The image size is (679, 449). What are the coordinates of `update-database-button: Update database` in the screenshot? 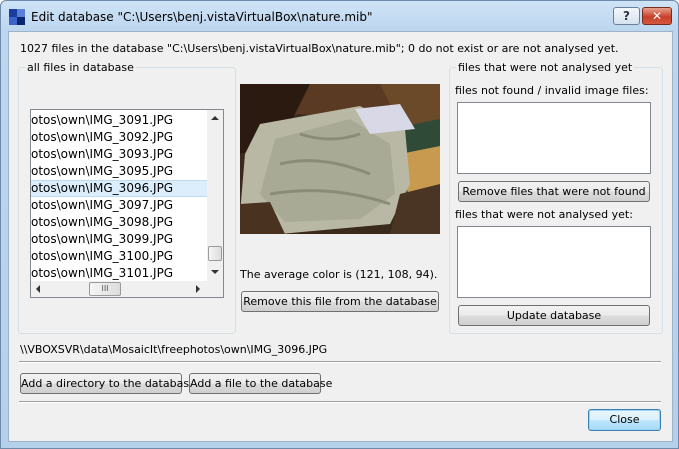 It's located at (554, 315).